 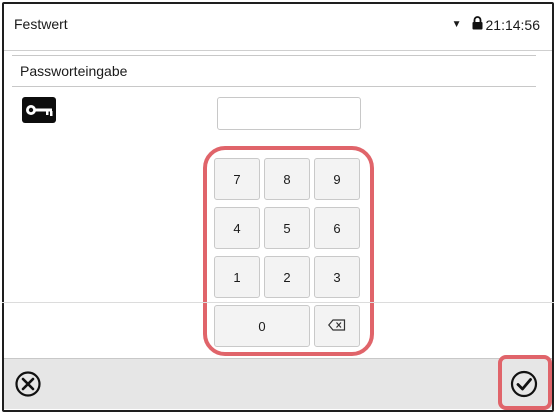 What do you see at coordinates (237, 179) in the screenshot?
I see `key-7: 7` at bounding box center [237, 179].